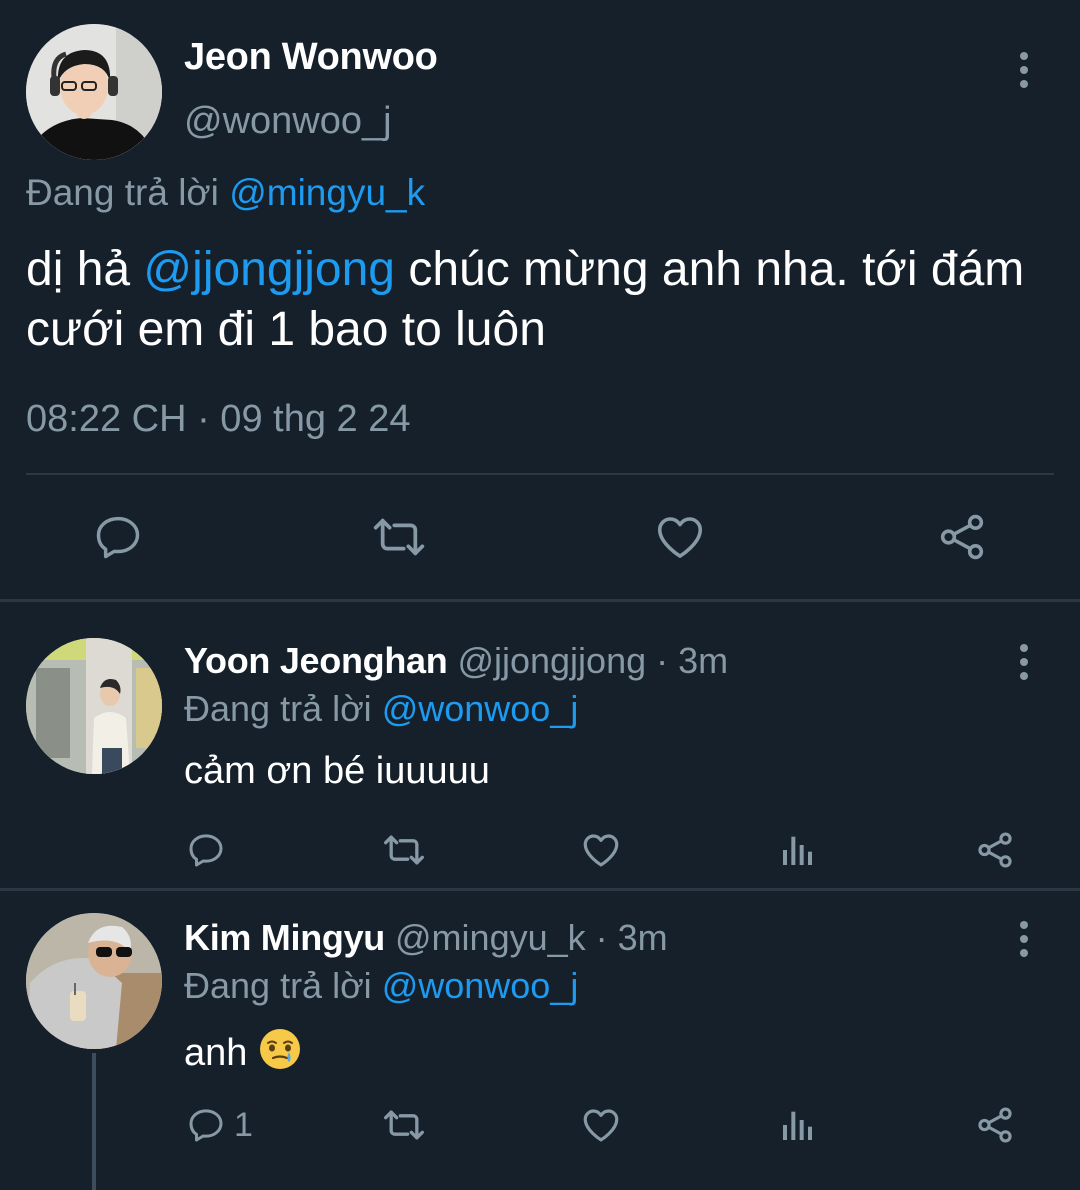  I want to click on face-holding-back-tears-icon, so click(279, 1049).